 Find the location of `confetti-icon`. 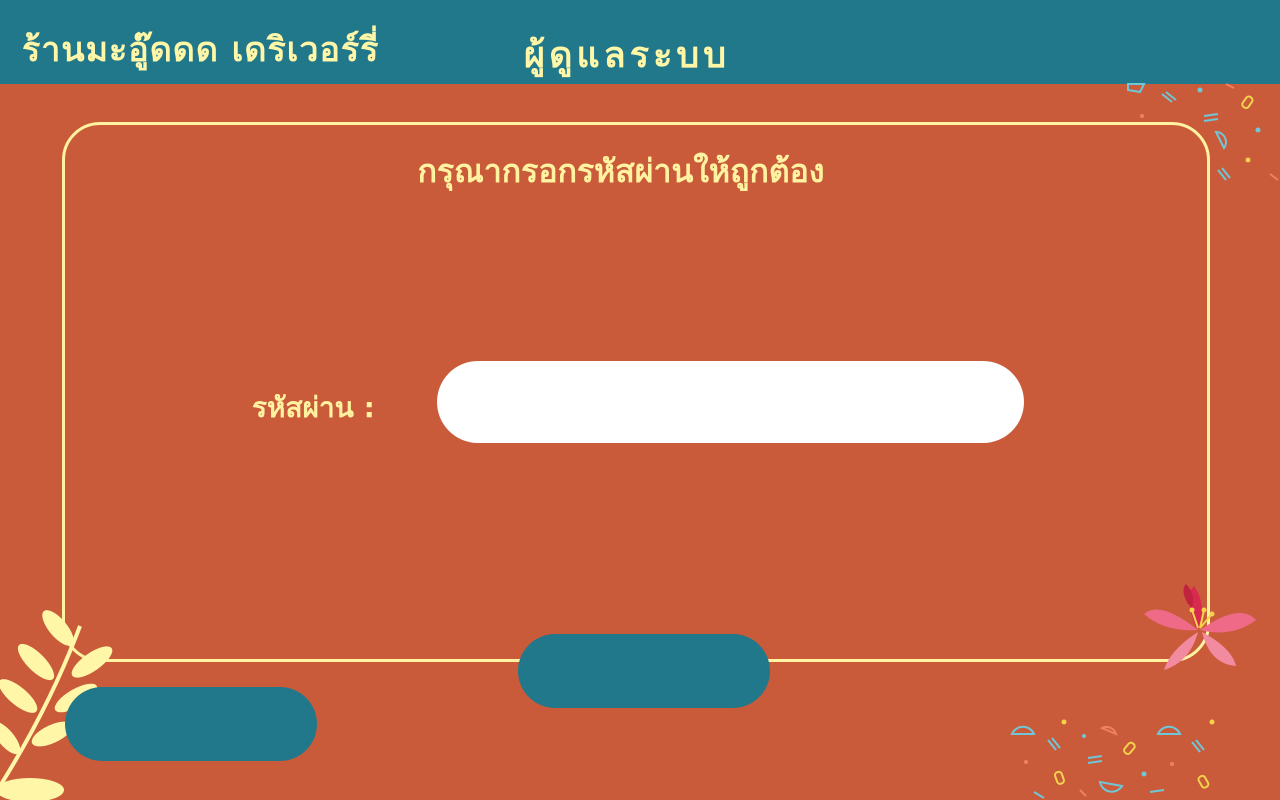

confetti-icon is located at coordinates (1112, 759).